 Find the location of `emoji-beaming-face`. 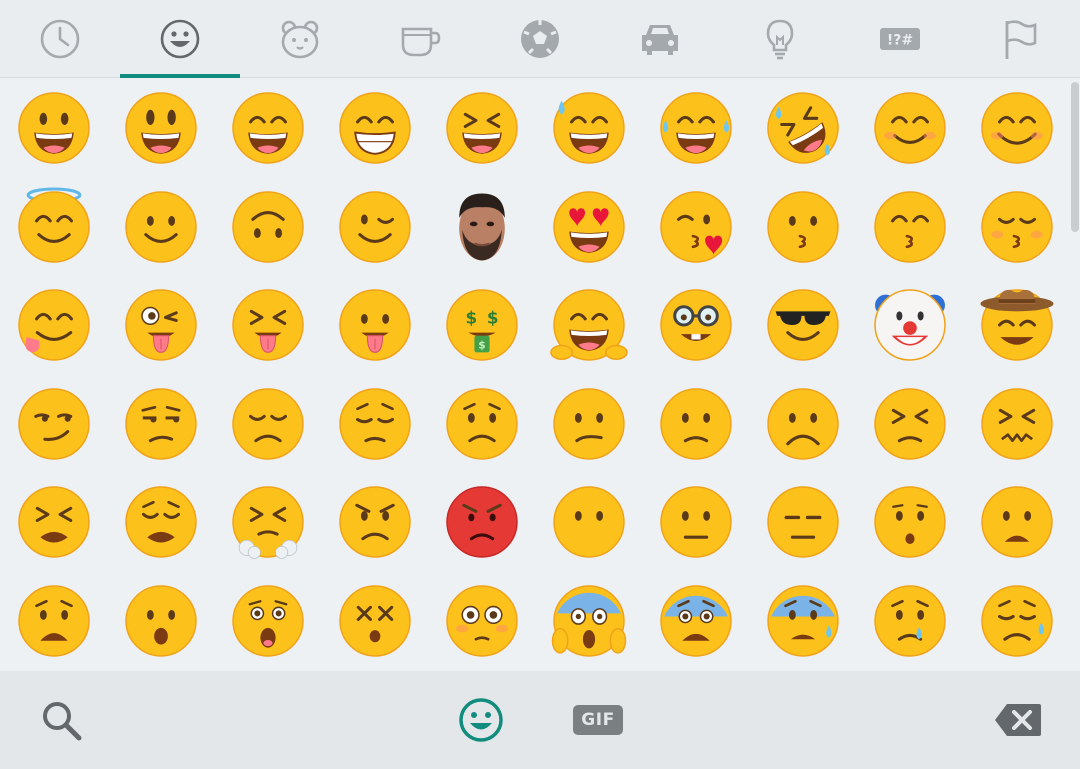

emoji-beaming-face is located at coordinates (374, 128).